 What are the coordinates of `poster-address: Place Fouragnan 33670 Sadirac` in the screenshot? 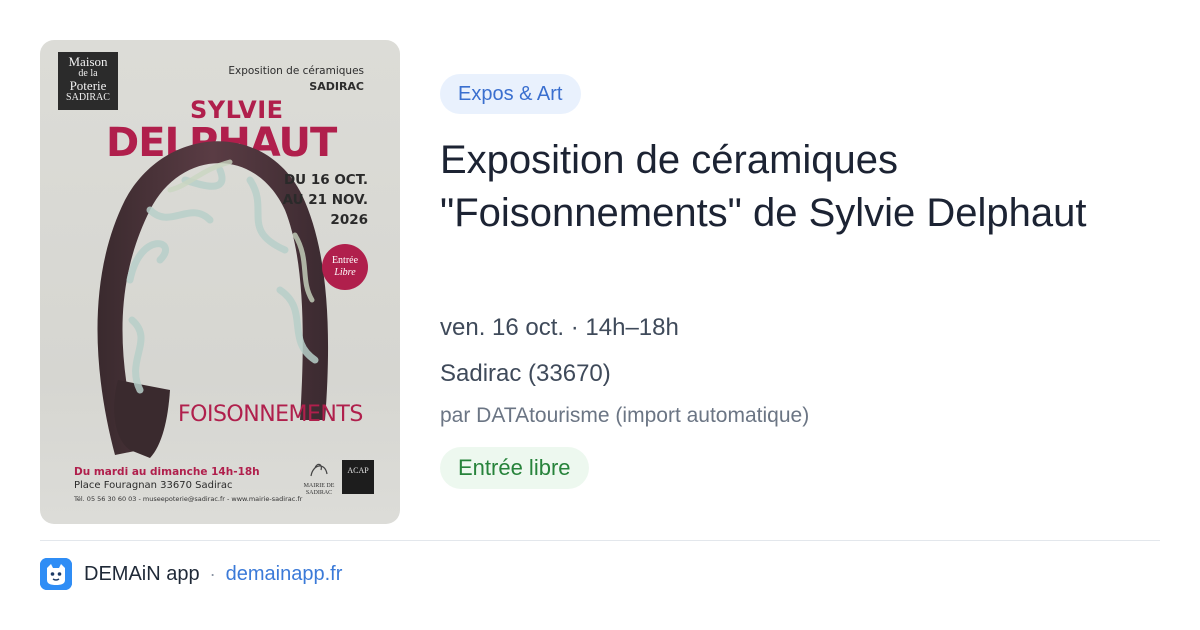 It's located at (153, 485).